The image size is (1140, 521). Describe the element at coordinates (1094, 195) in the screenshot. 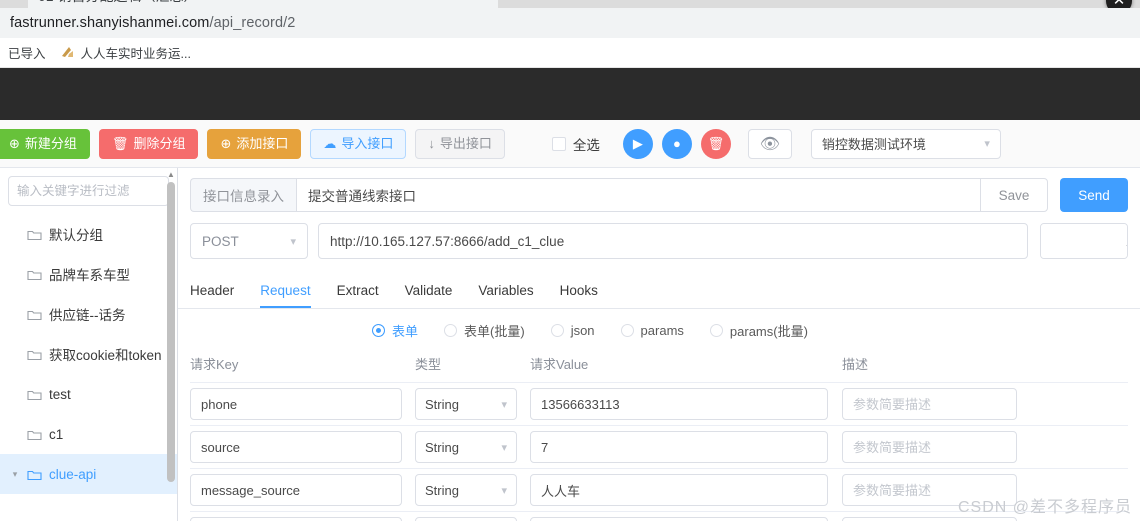

I see `send-button: Send` at that location.